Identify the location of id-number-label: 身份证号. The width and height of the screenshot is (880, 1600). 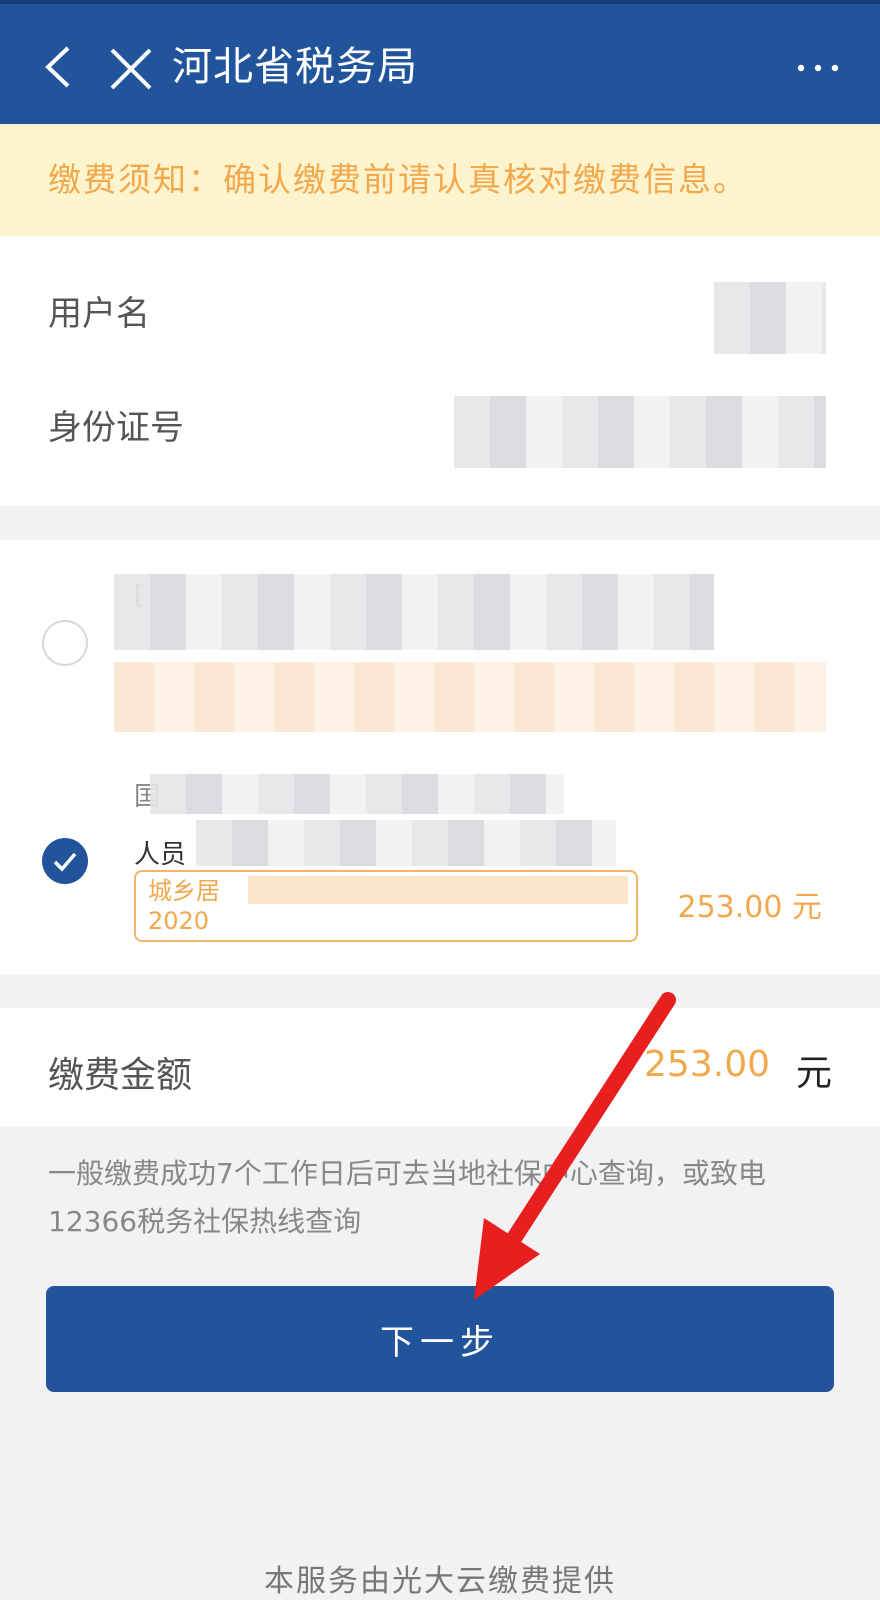
(116, 428).